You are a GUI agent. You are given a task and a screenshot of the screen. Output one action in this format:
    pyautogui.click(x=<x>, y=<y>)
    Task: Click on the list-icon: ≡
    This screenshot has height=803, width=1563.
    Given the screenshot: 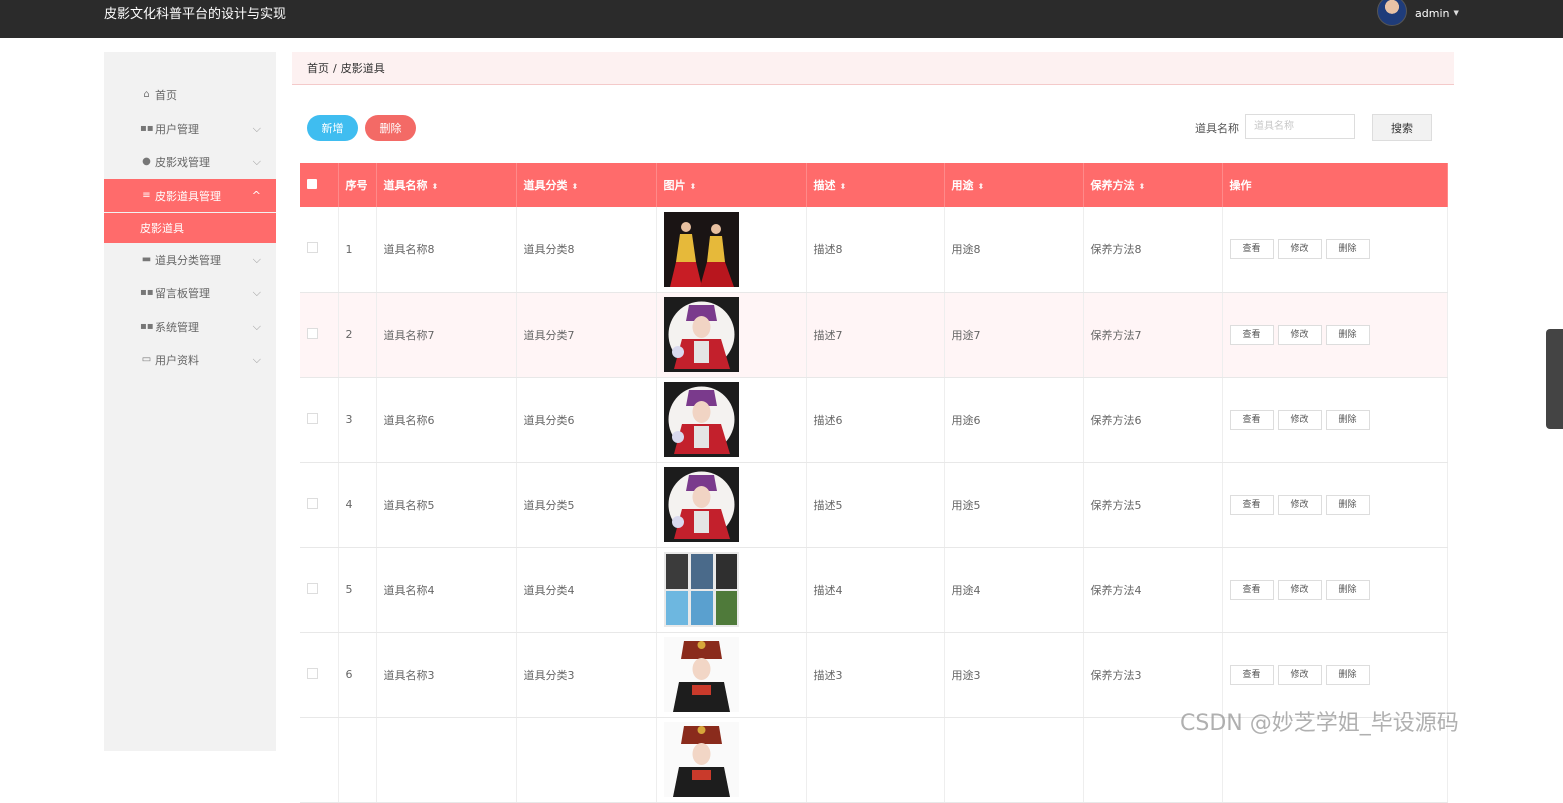 What is the action you would take?
    pyautogui.click(x=146, y=195)
    